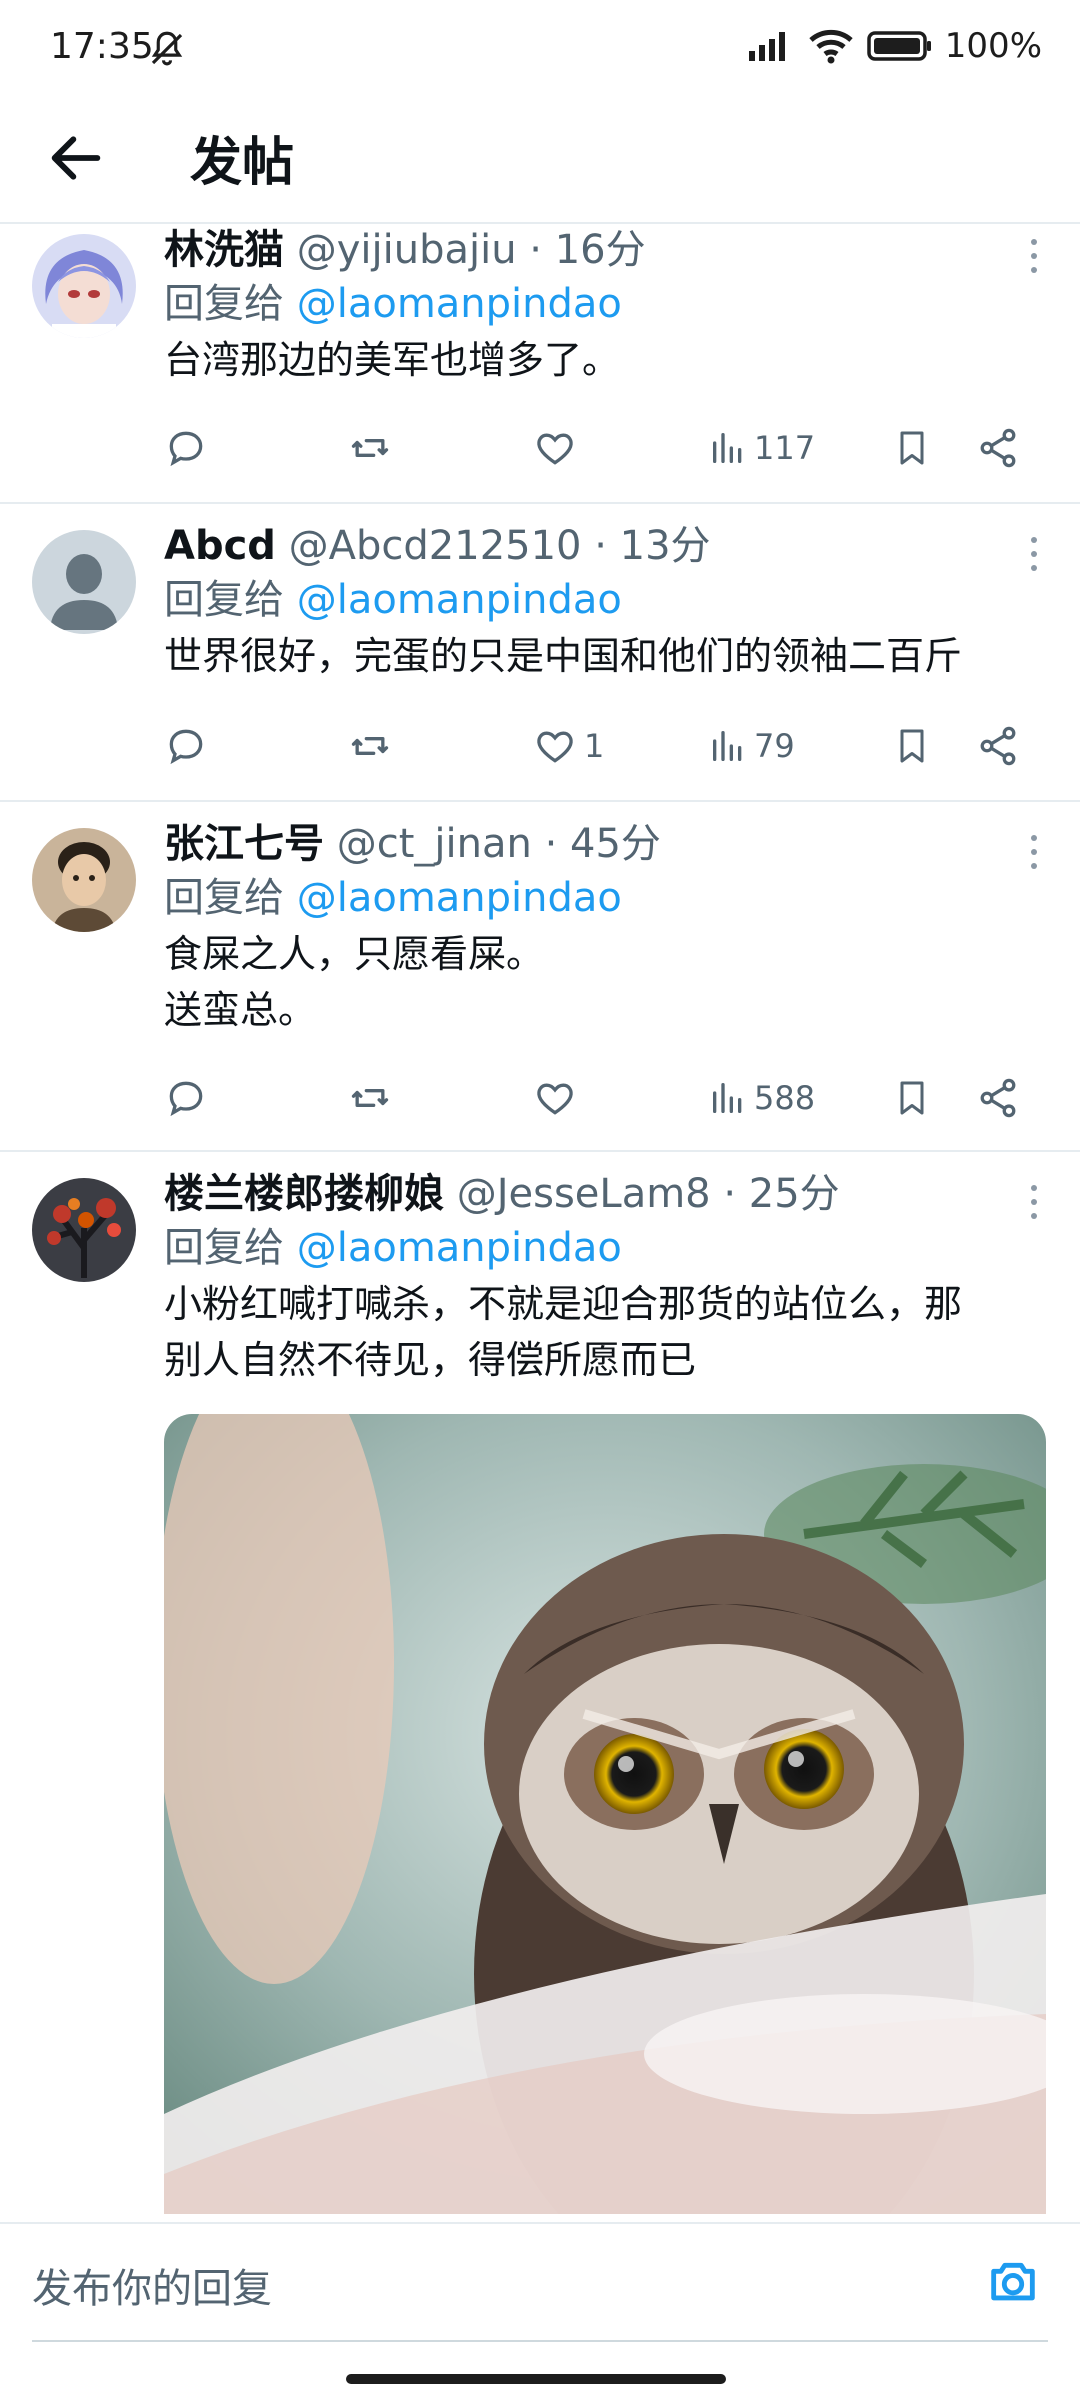 Image resolution: width=1080 pixels, height=2400 pixels. I want to click on status-bar: 17:35 100%, so click(540, 50).